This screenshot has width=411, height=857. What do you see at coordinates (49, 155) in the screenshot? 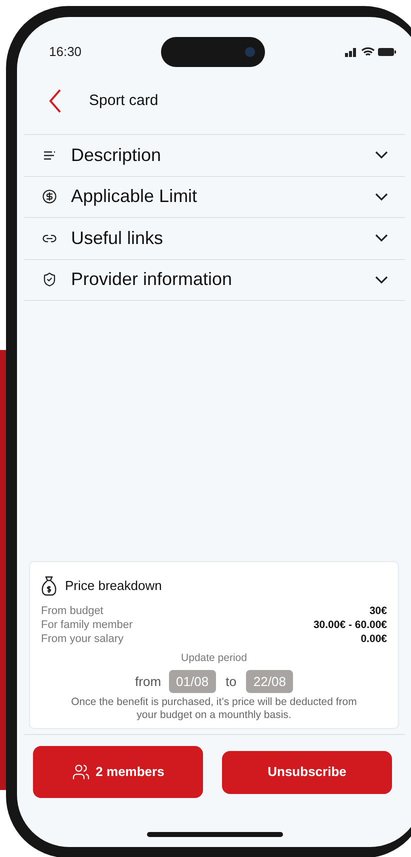
I see `text-lines-icon` at bounding box center [49, 155].